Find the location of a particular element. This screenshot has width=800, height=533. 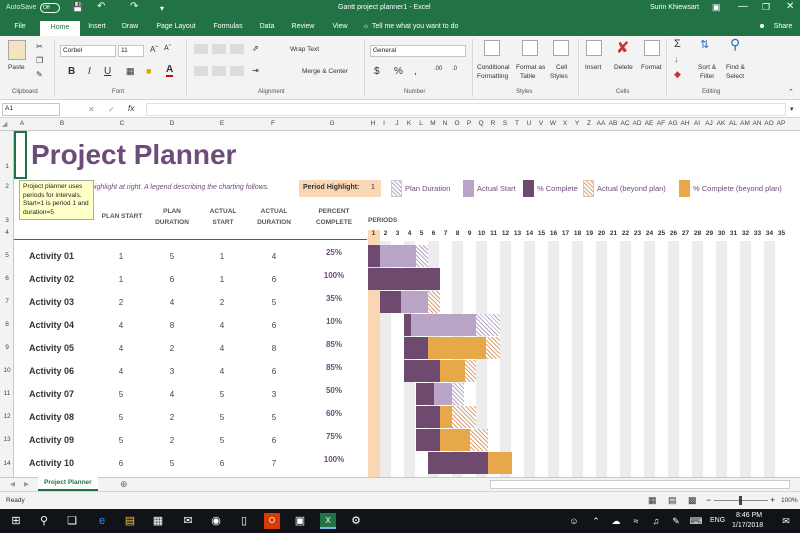

customize-qat-icon: ▾ is located at coordinates (162, 8).